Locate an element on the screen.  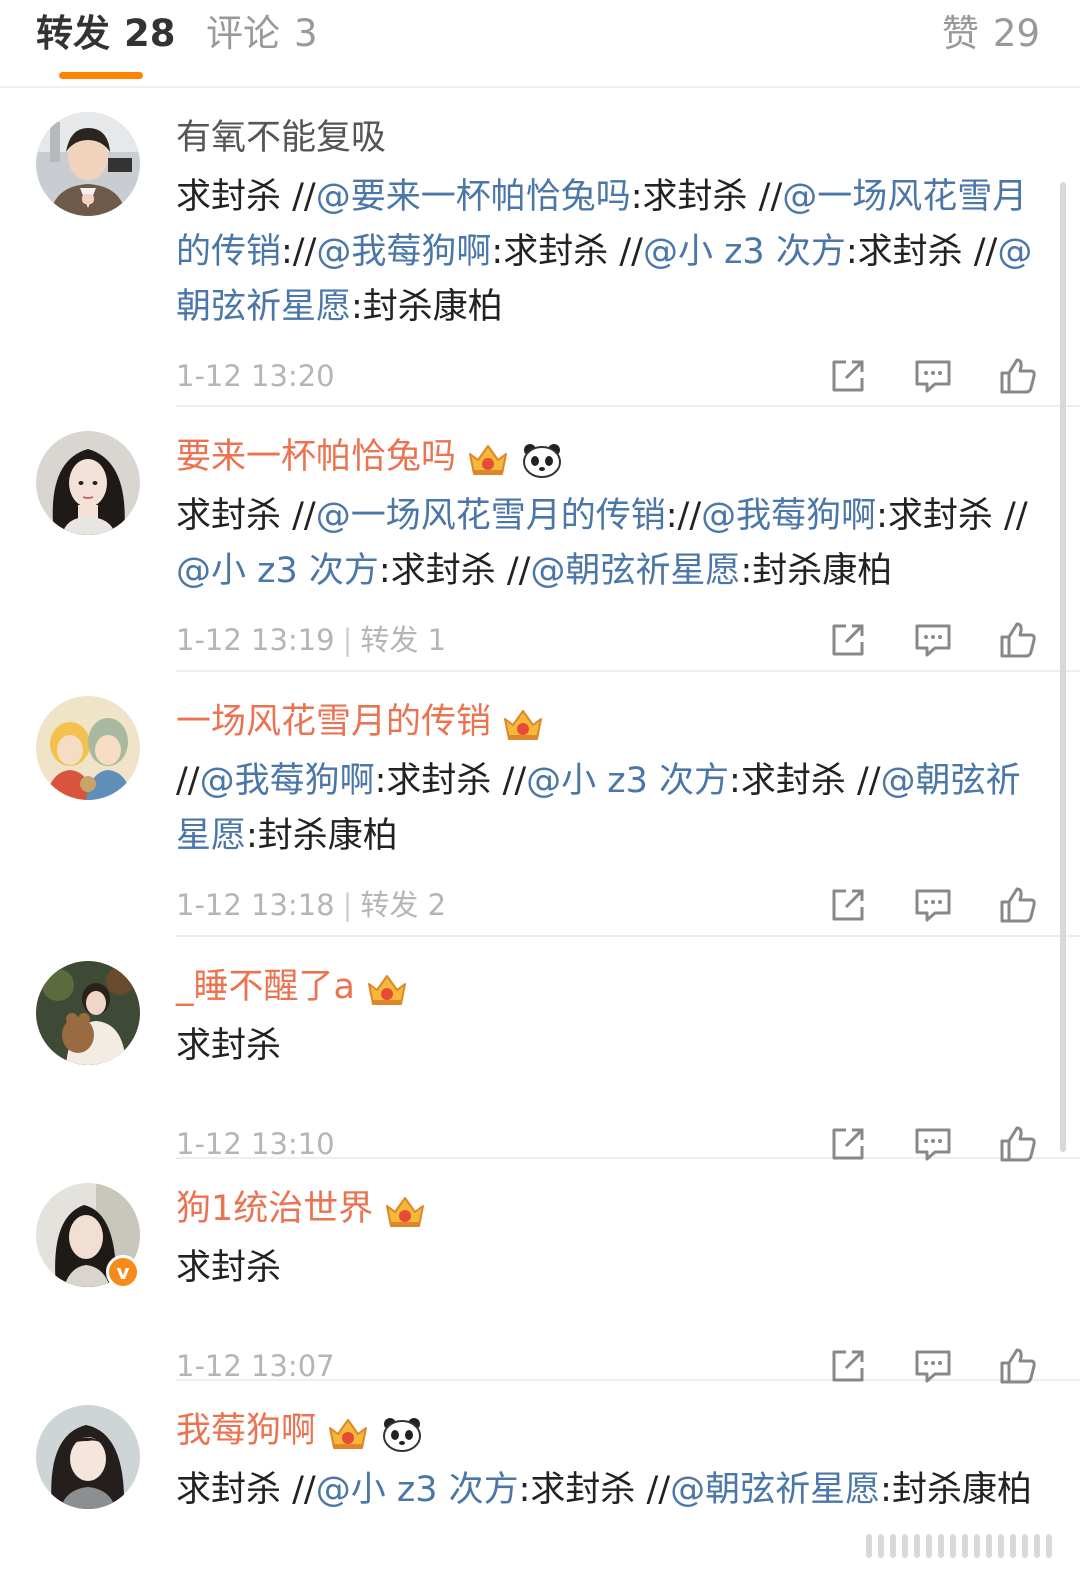
watermark-logo is located at coordinates (964, 1545).